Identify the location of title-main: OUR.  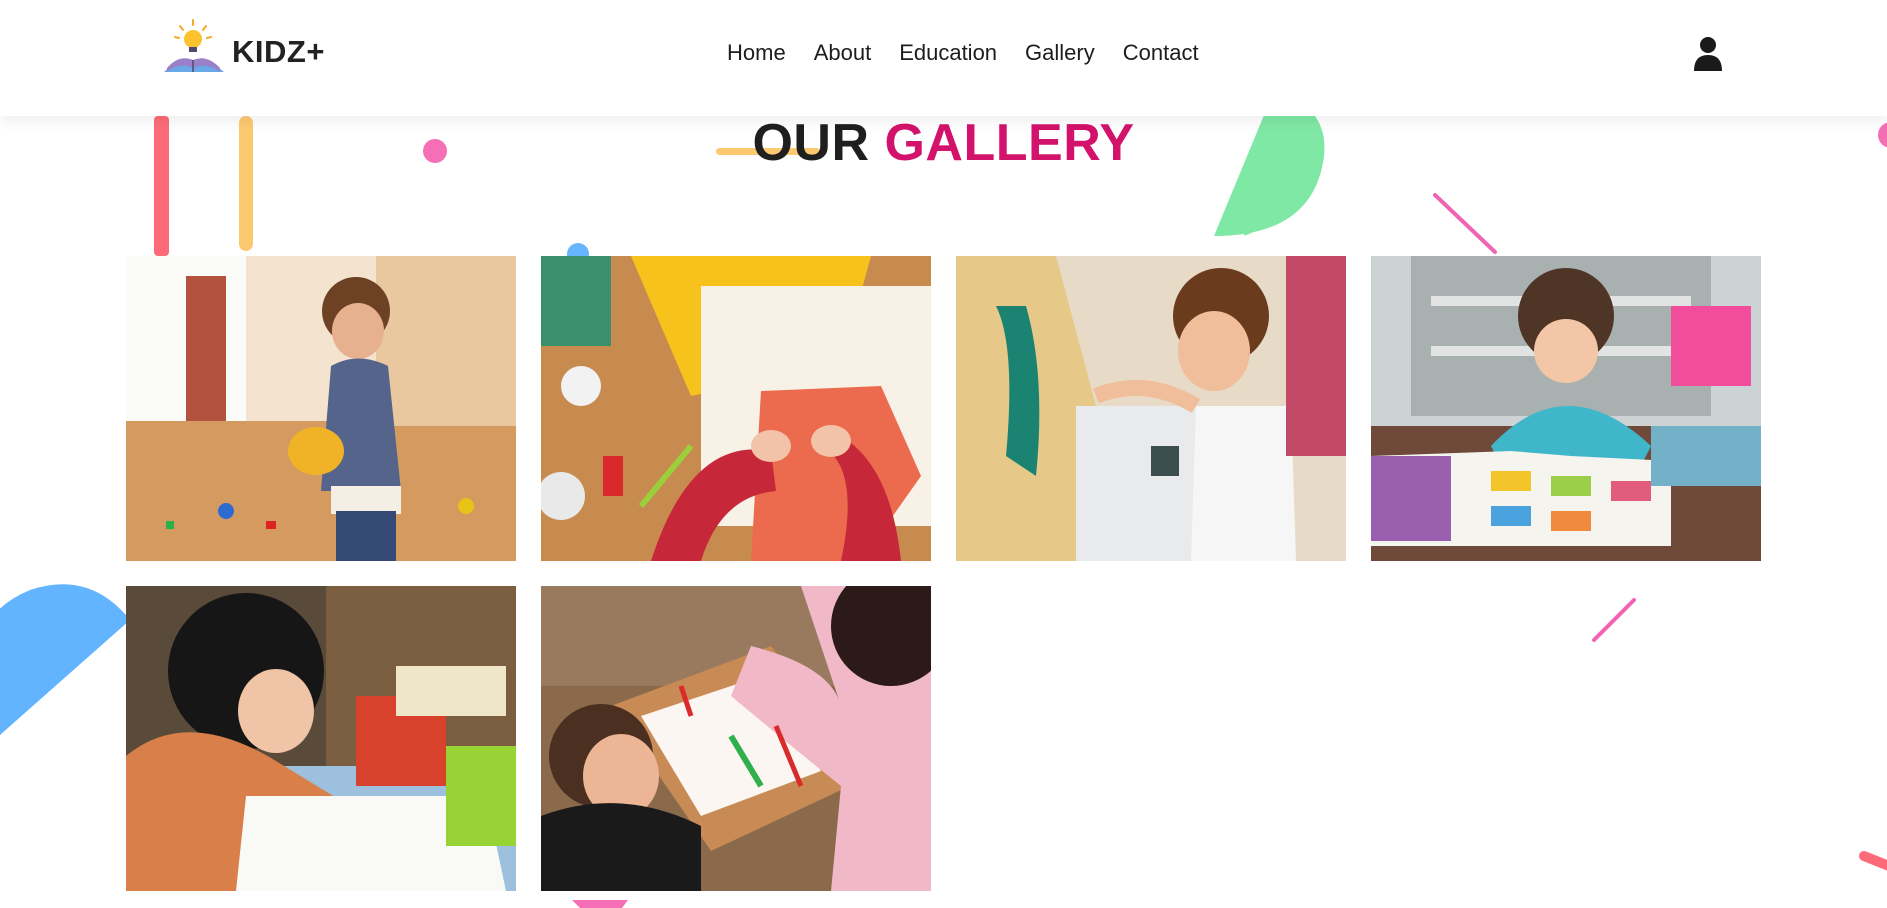
(811, 143).